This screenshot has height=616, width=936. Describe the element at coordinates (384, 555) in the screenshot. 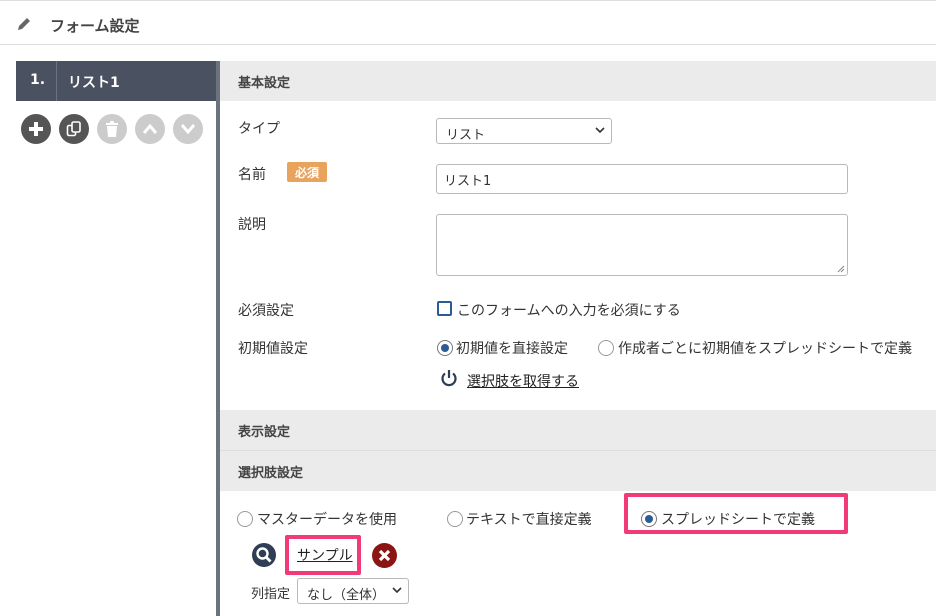

I see `delete-icon` at that location.